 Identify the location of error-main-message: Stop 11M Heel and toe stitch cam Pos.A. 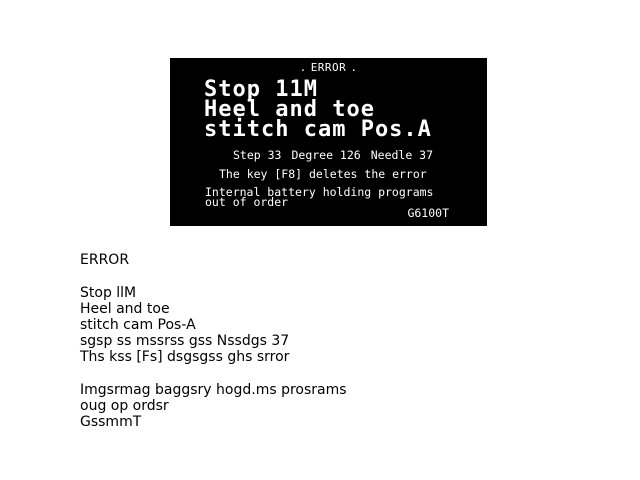
(318, 110).